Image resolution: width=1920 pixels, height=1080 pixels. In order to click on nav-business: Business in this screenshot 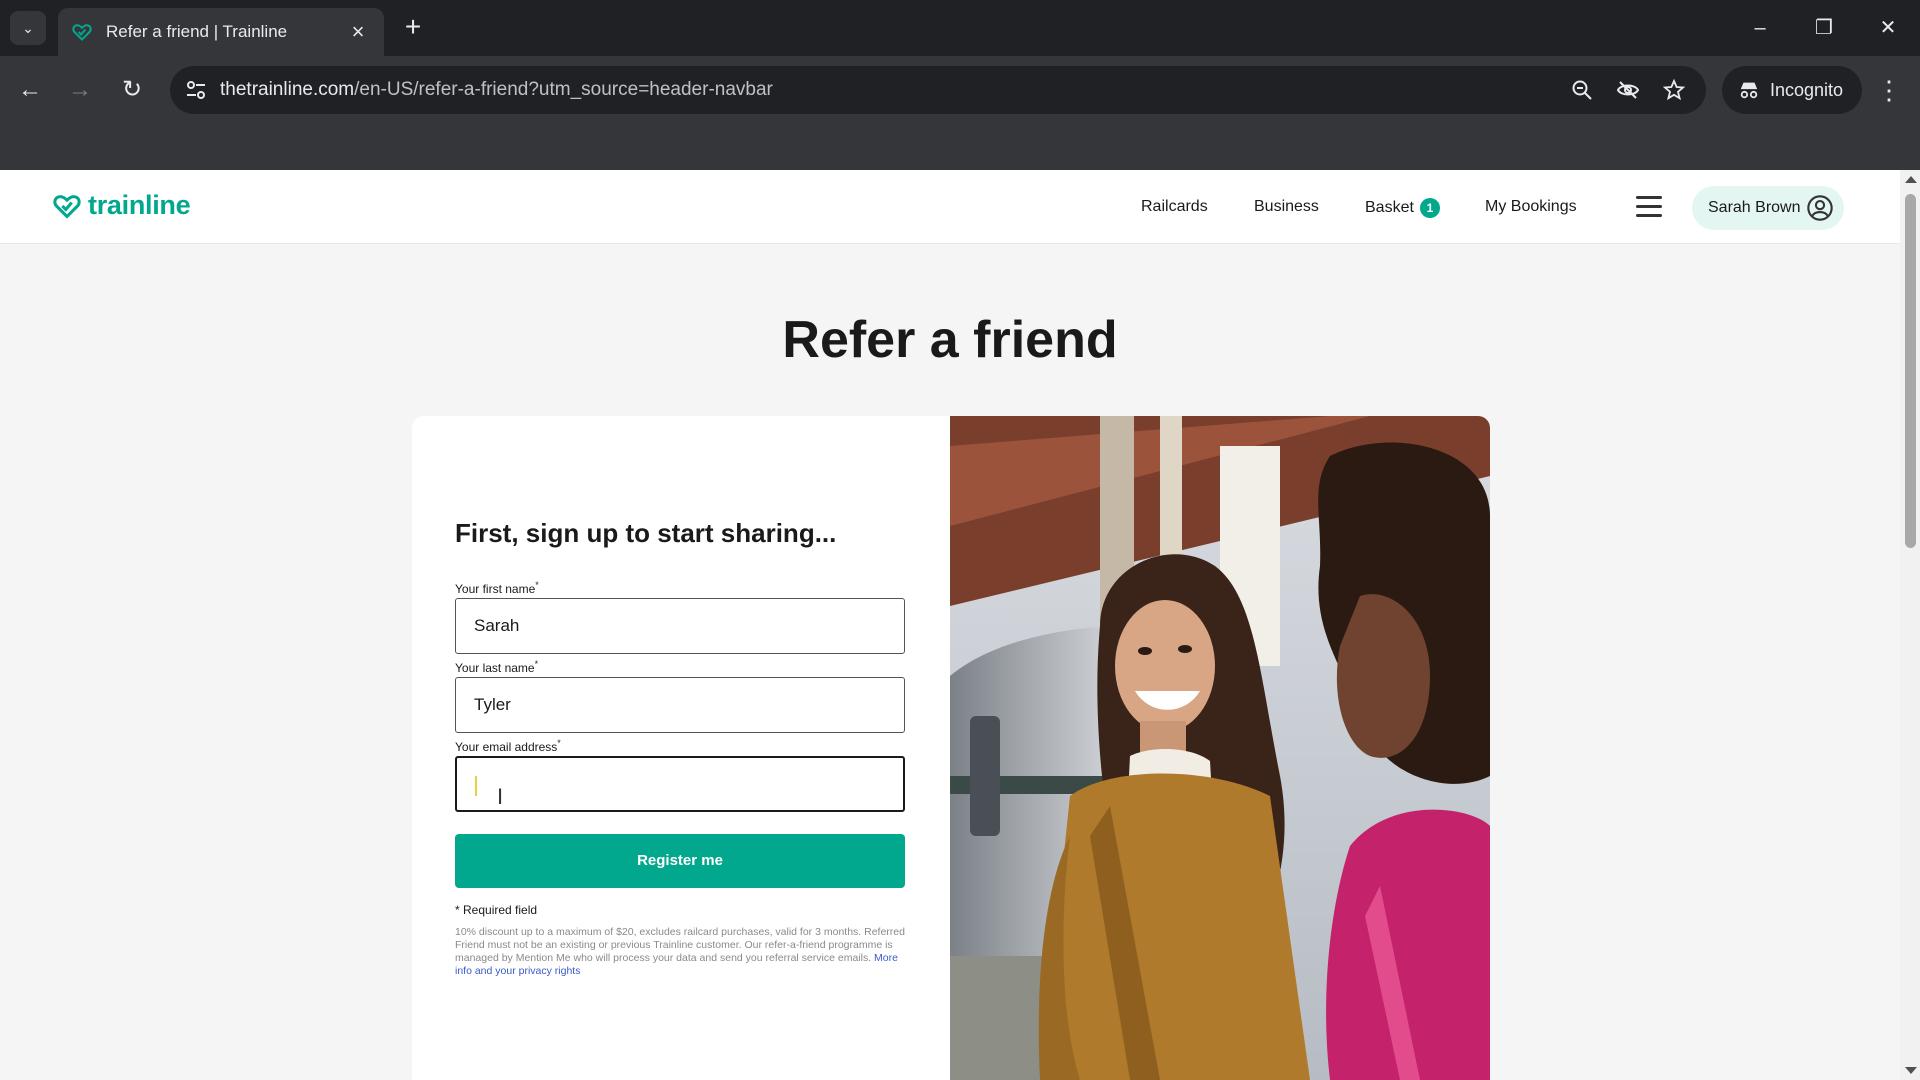, I will do `click(1286, 207)`.